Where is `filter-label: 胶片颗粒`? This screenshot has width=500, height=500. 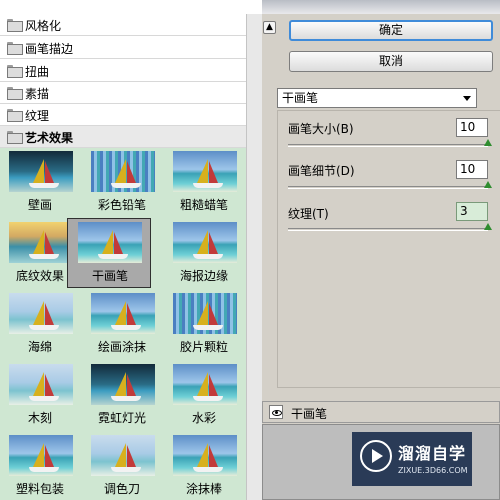 filter-label: 胶片颗粒 is located at coordinates (203, 347).